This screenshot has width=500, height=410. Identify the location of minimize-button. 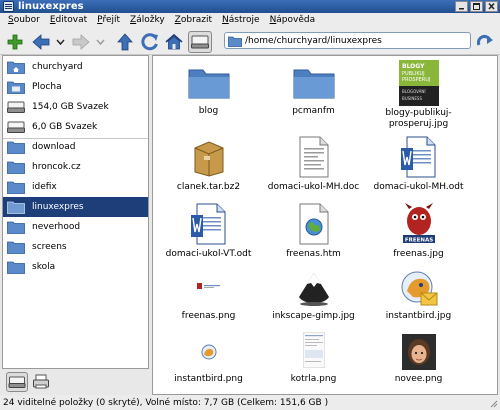
(461, 6).